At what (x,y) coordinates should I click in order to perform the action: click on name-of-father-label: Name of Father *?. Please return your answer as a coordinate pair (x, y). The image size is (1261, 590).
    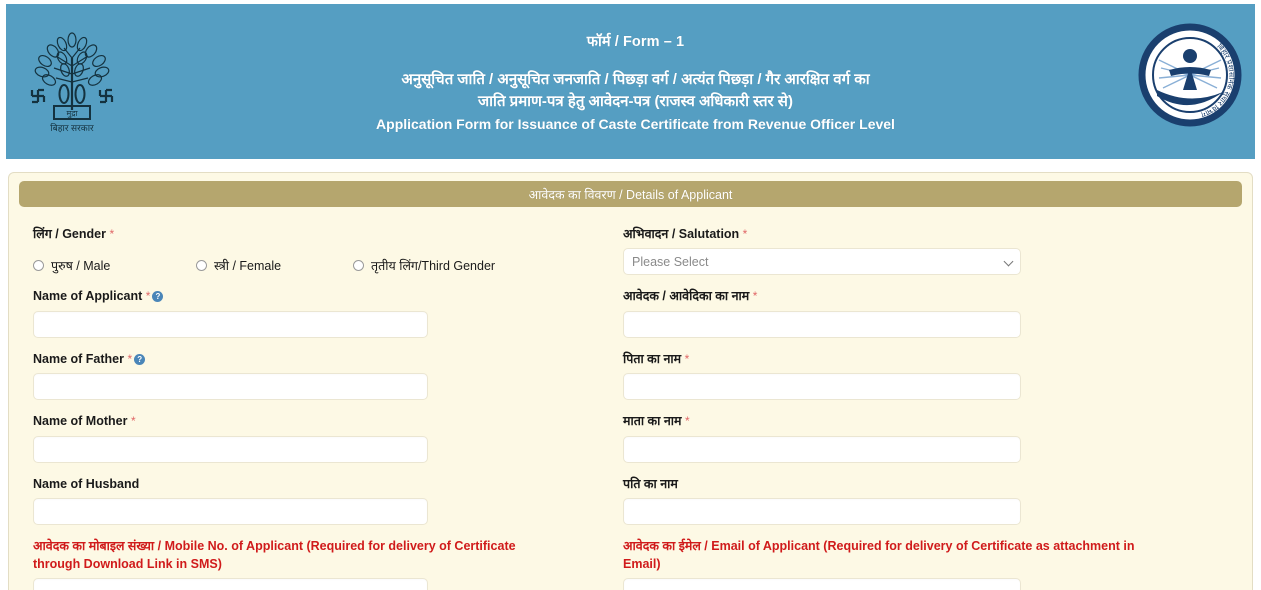
    Looking at the image, I should click on (328, 355).